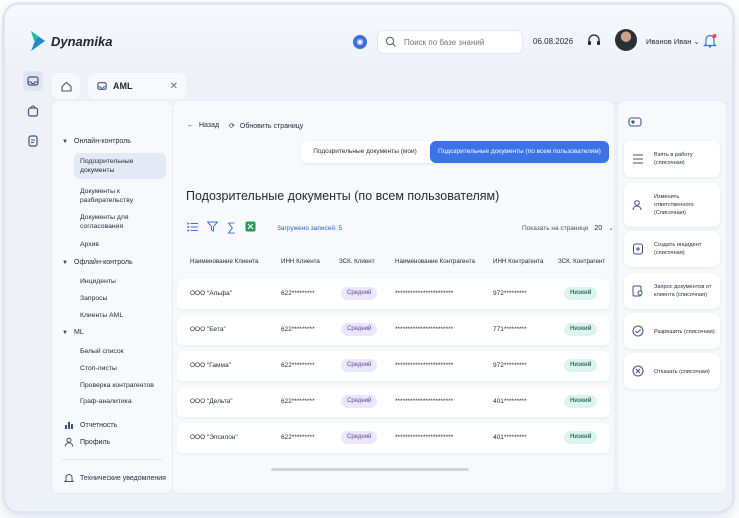  What do you see at coordinates (250, 226) in the screenshot?
I see `excel-icon` at bounding box center [250, 226].